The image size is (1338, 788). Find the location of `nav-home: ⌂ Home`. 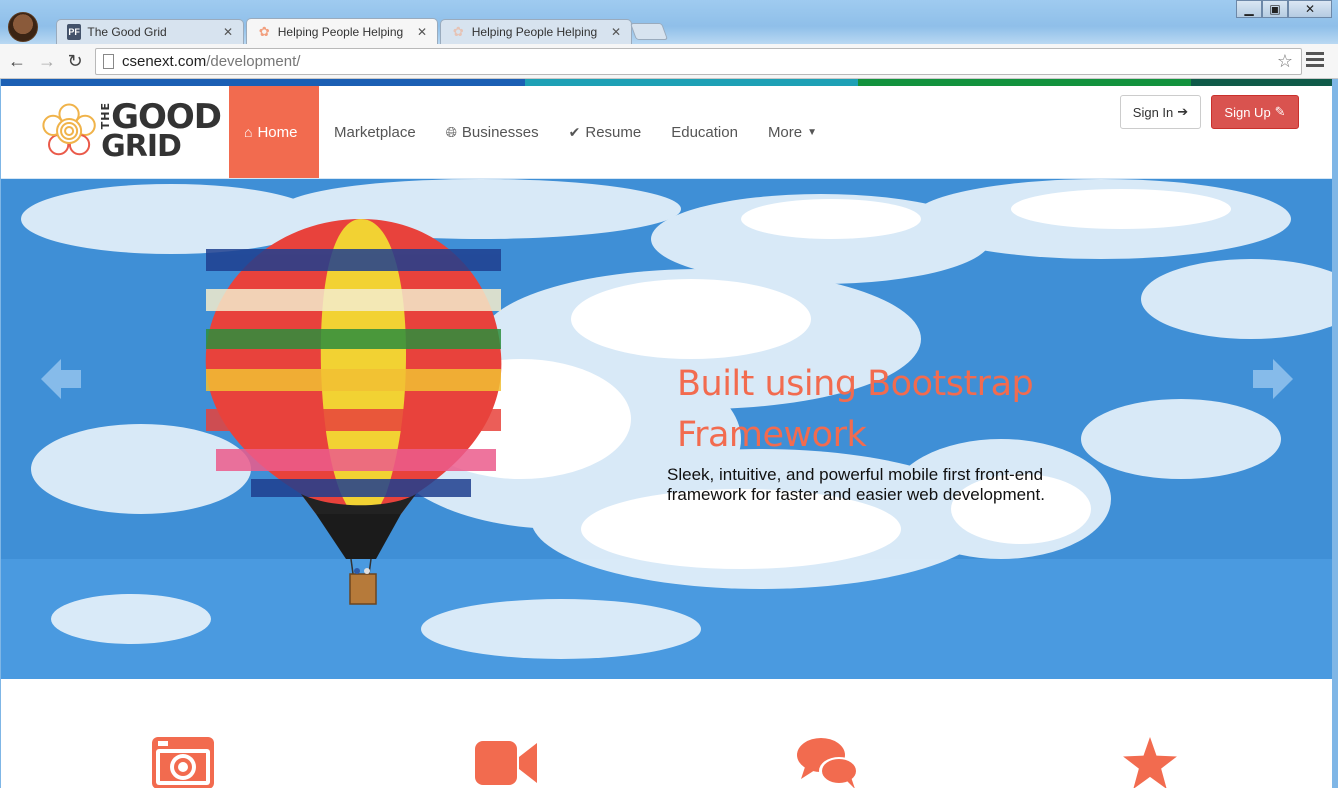

nav-home: ⌂ Home is located at coordinates (274, 132).